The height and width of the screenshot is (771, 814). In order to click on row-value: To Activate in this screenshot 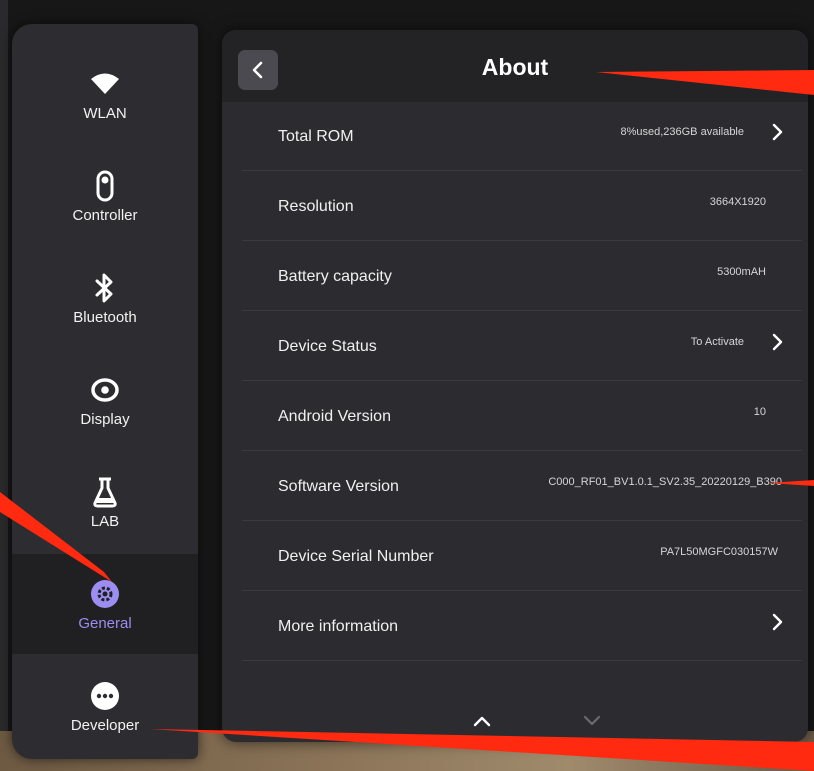, I will do `click(717, 342)`.